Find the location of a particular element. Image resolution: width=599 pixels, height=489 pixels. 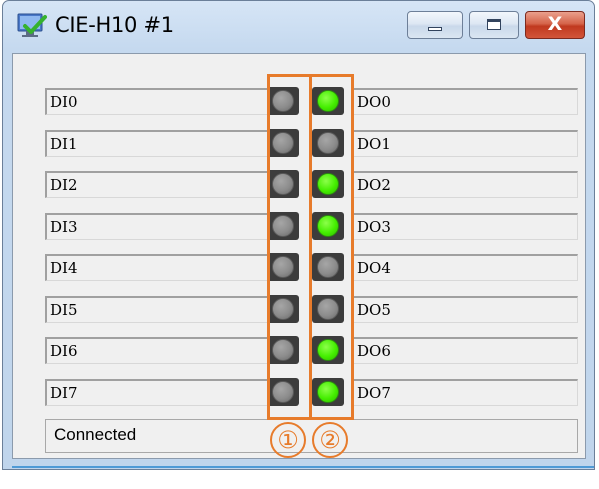

di-field: DI5 is located at coordinates (157, 309).